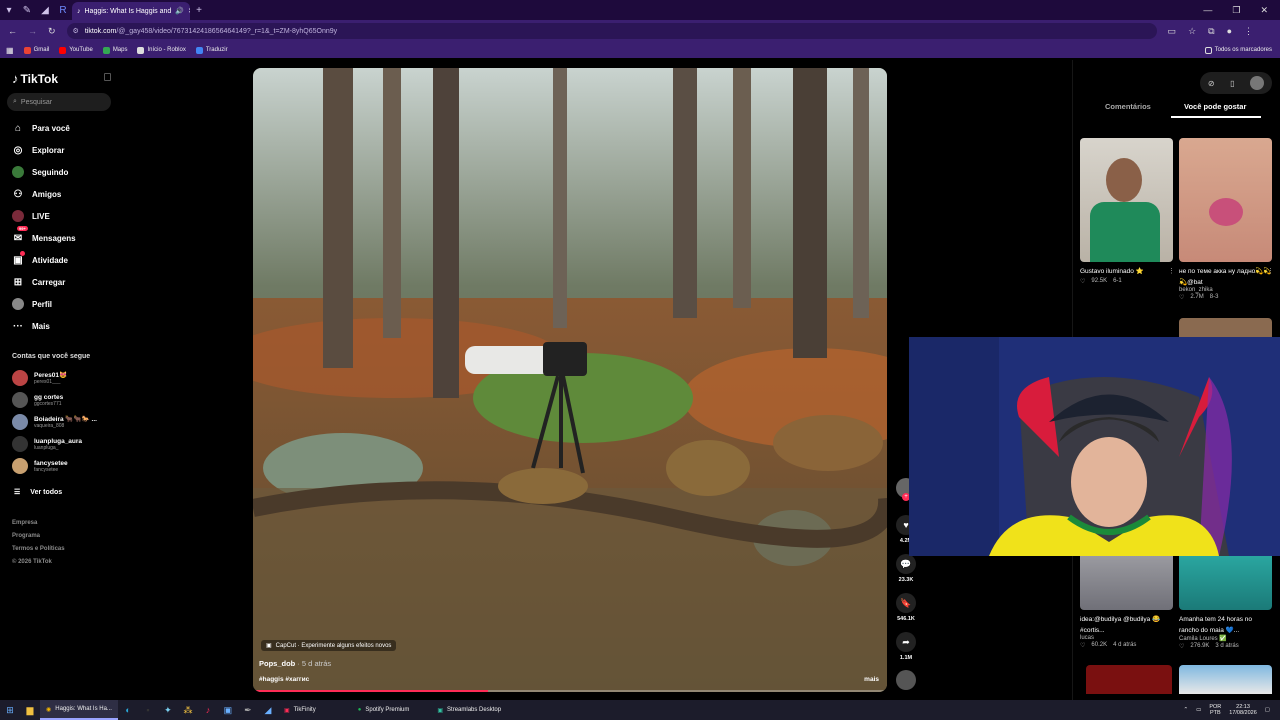 The width and height of the screenshot is (1280, 720). What do you see at coordinates (295, 663) in the screenshot?
I see `video-author: Pops_dob · 5 d atrás` at bounding box center [295, 663].